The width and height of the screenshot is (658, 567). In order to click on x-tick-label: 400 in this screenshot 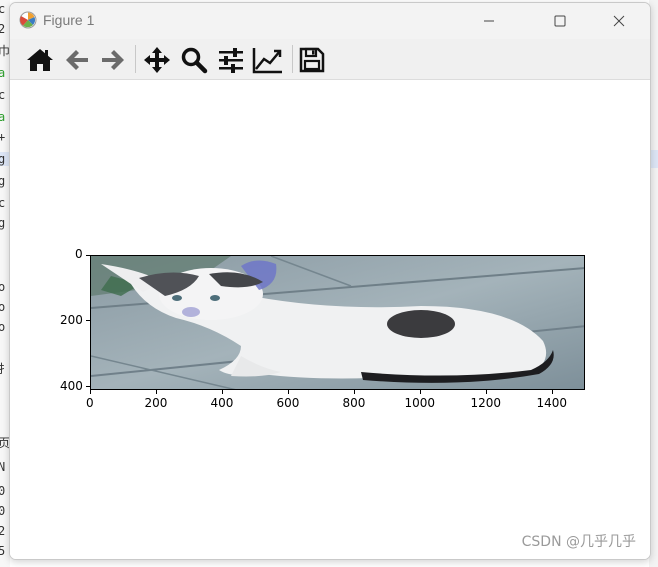, I will do `click(222, 403)`.